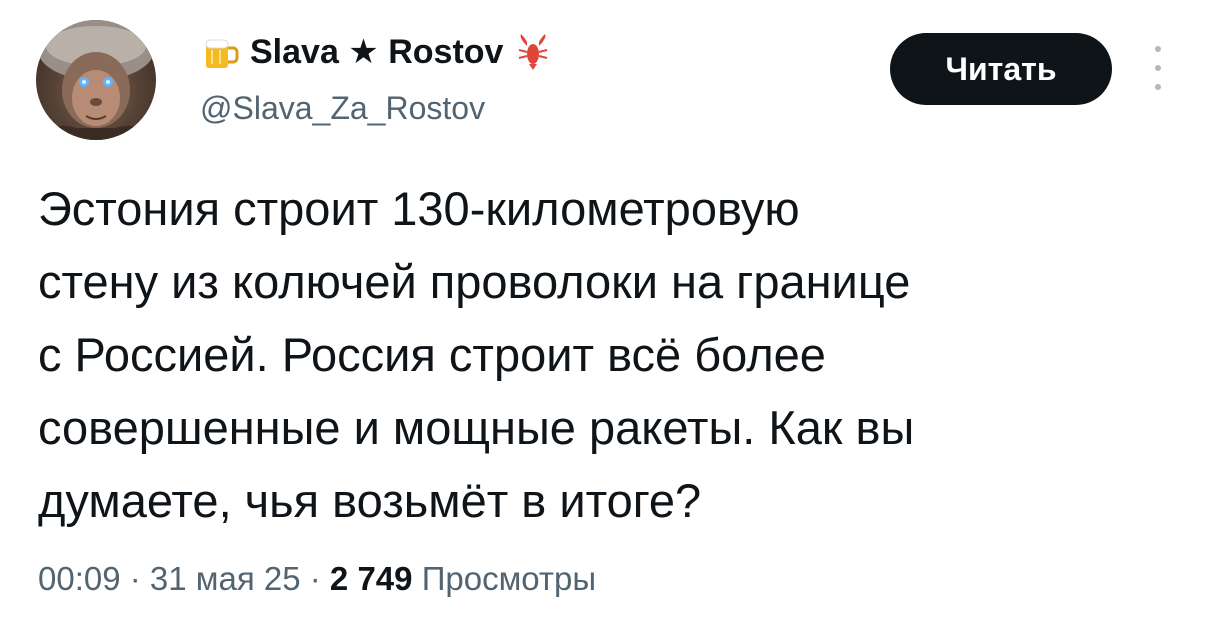 This screenshot has height=637, width=1220. Describe the element at coordinates (371, 578) in the screenshot. I see `views-count: 2 749` at that location.